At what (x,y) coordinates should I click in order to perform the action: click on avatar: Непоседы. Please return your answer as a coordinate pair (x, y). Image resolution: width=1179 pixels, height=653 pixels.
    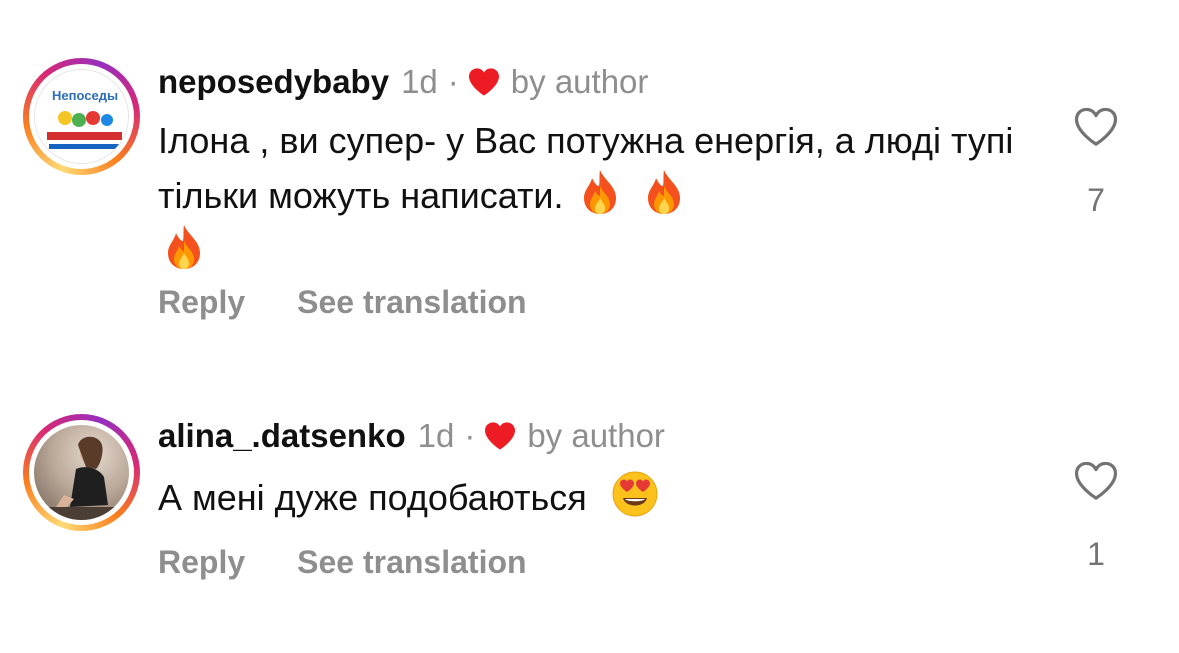
    Looking at the image, I should click on (81, 116).